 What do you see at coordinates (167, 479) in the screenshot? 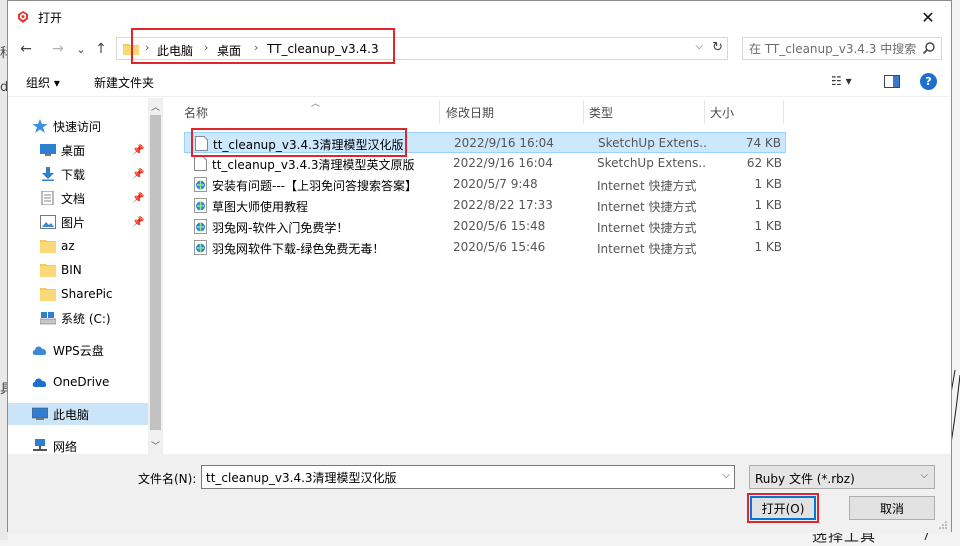
I see `filename-label: 文件名(N):` at bounding box center [167, 479].